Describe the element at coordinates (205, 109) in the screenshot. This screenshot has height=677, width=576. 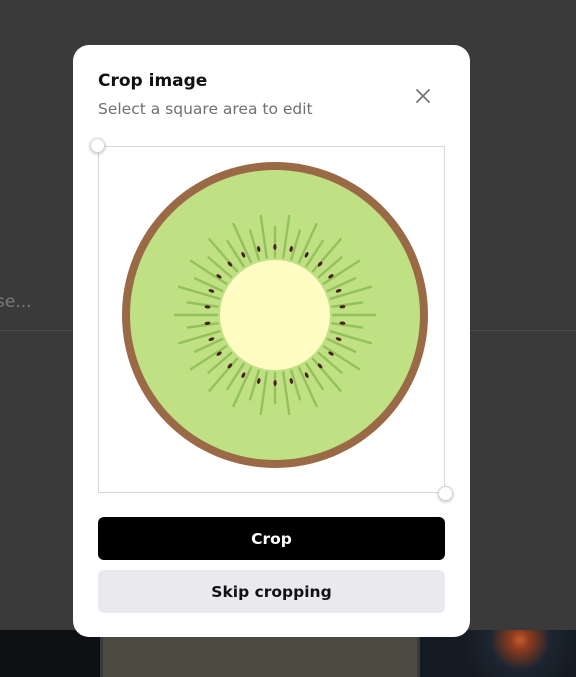
I see `dialog-subtitle: Select a square area to edit` at that location.